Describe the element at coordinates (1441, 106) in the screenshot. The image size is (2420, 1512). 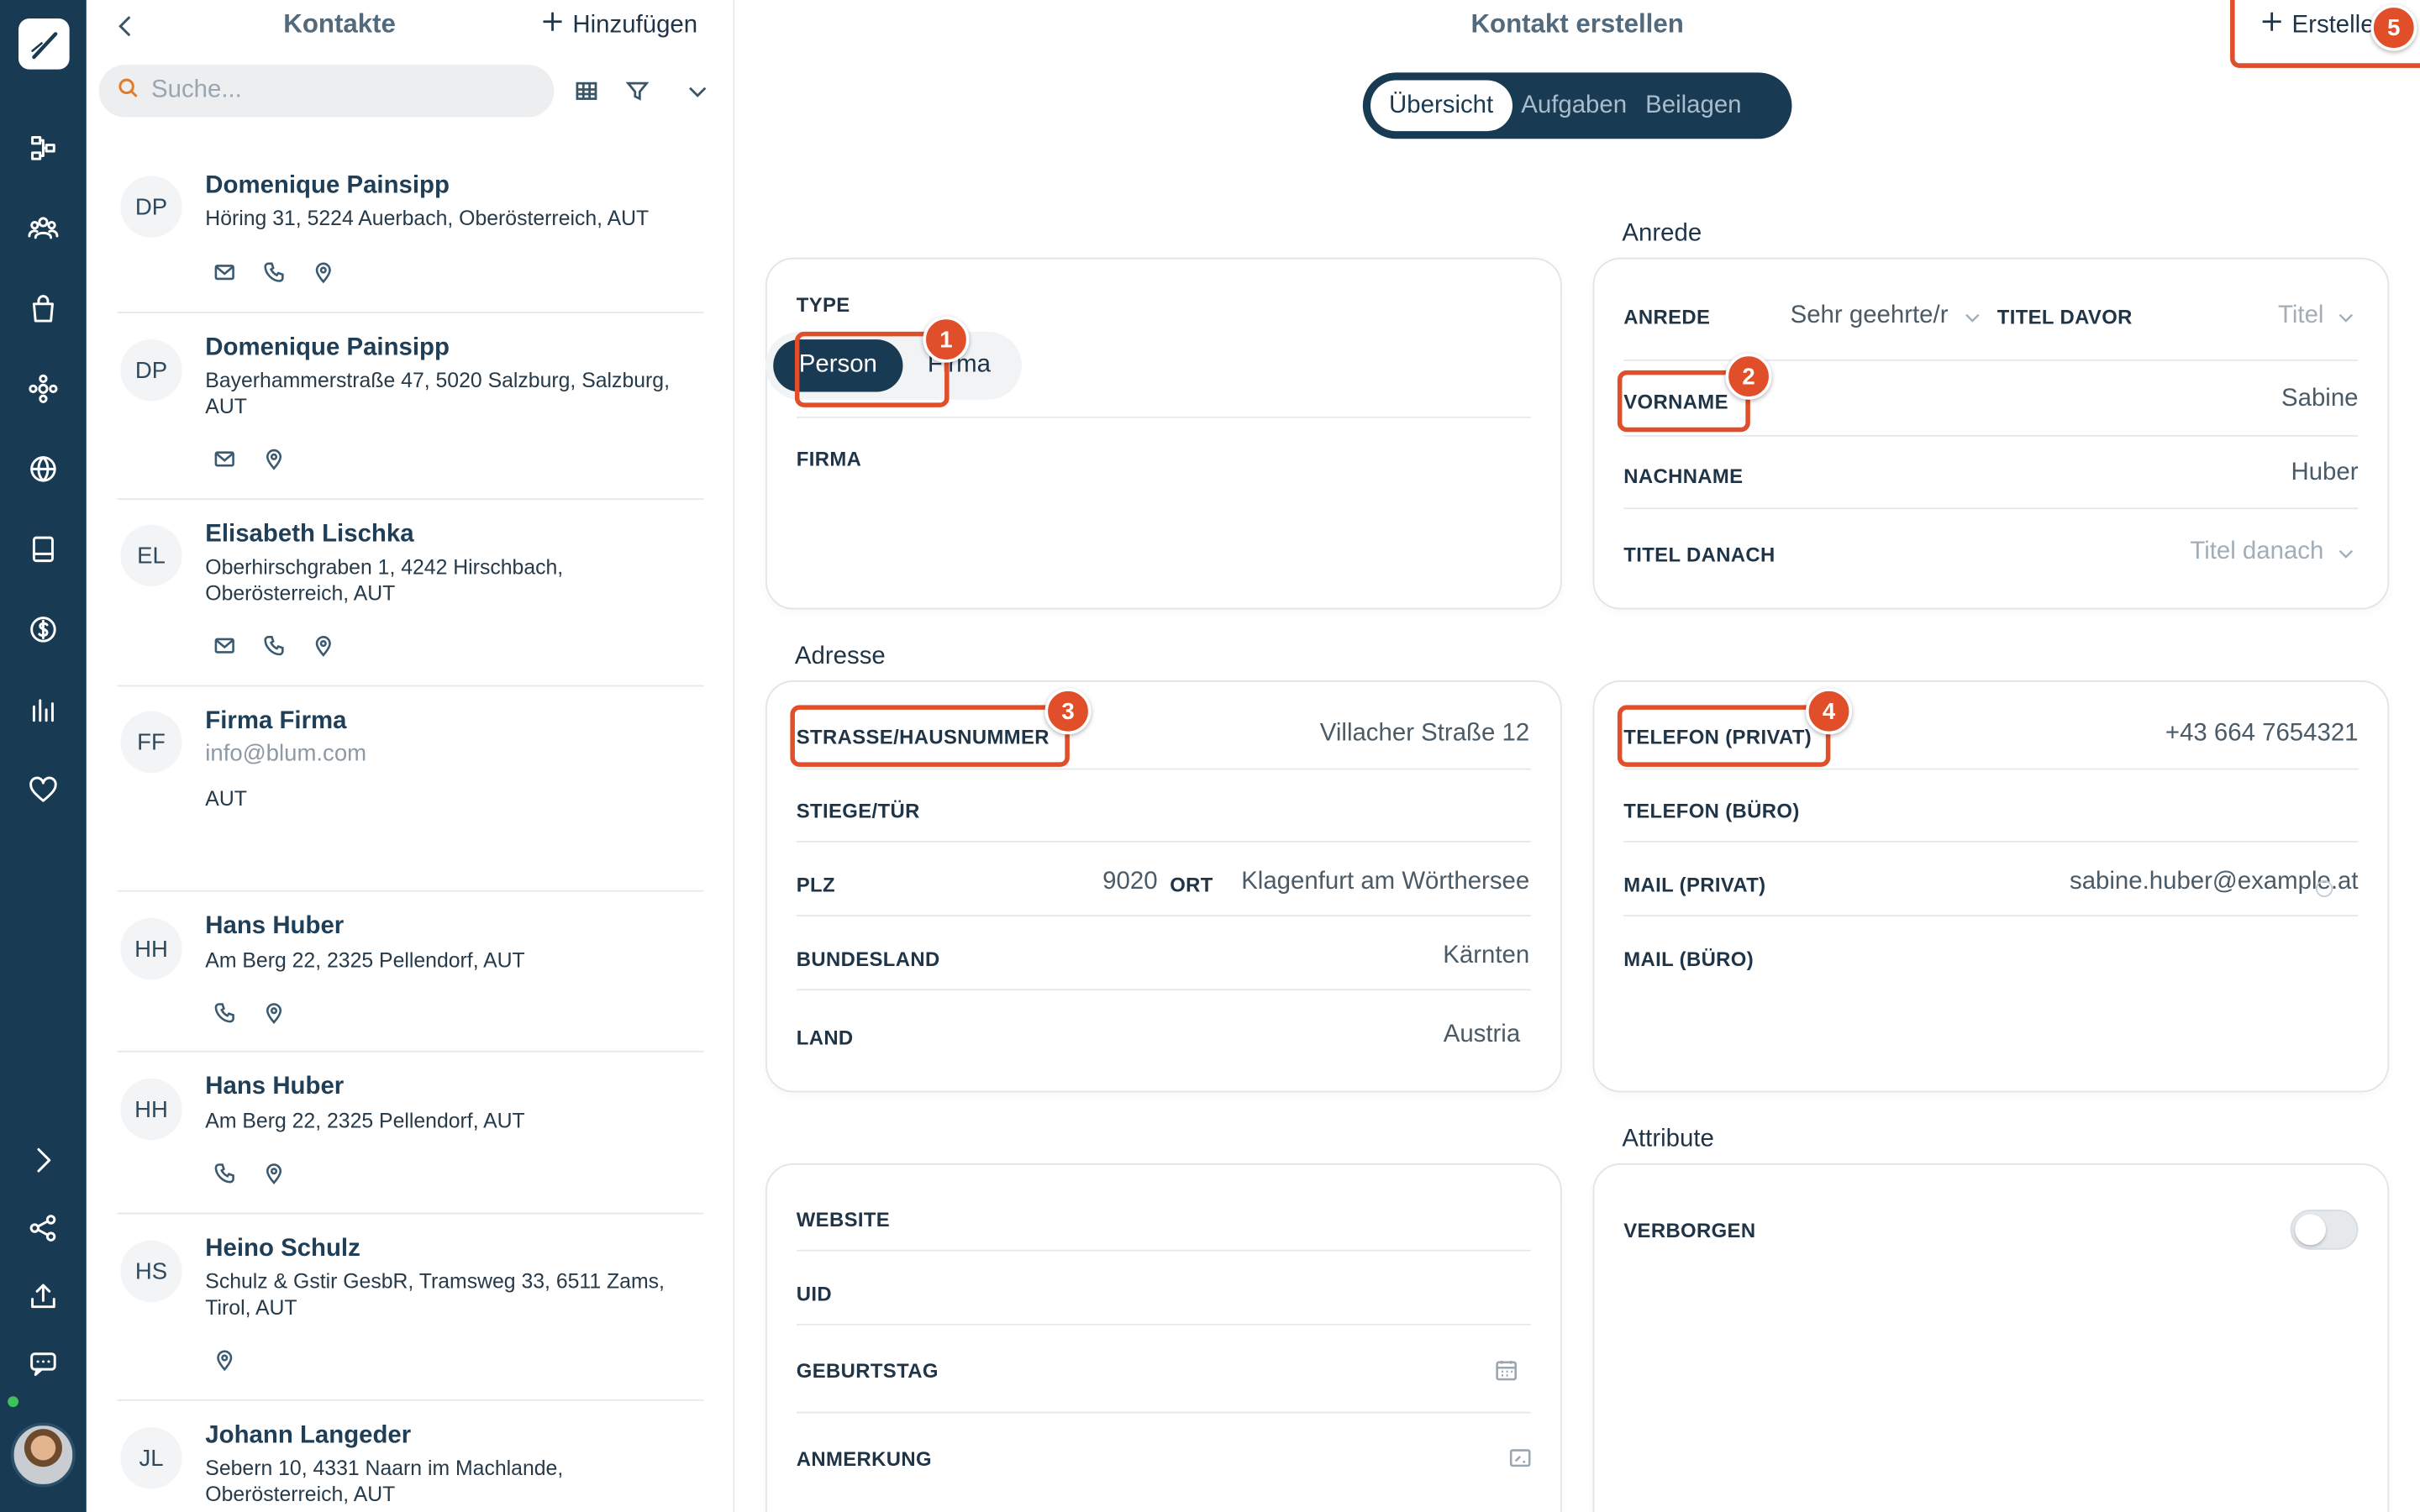
I see `tab-uebersicht: Übersicht` at that location.